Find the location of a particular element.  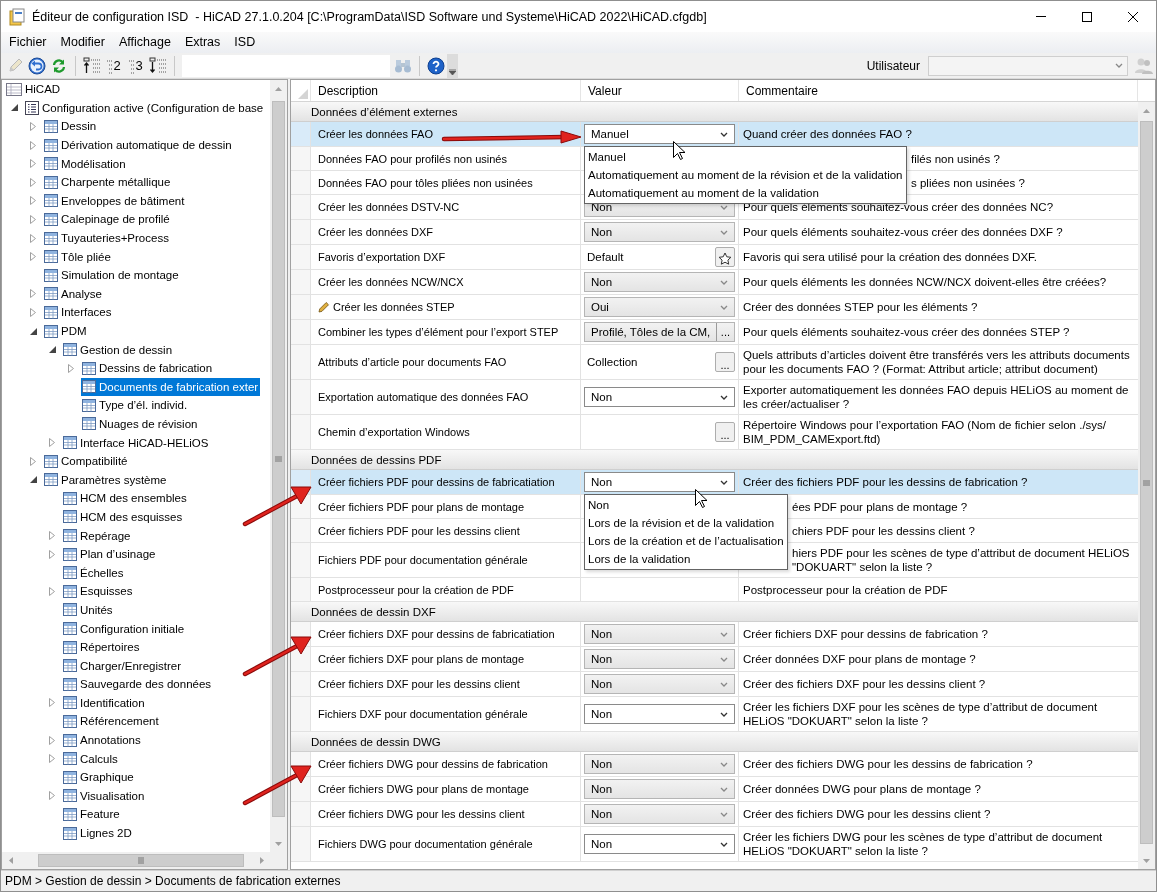

tree-item: Repérage is located at coordinates (97, 535).